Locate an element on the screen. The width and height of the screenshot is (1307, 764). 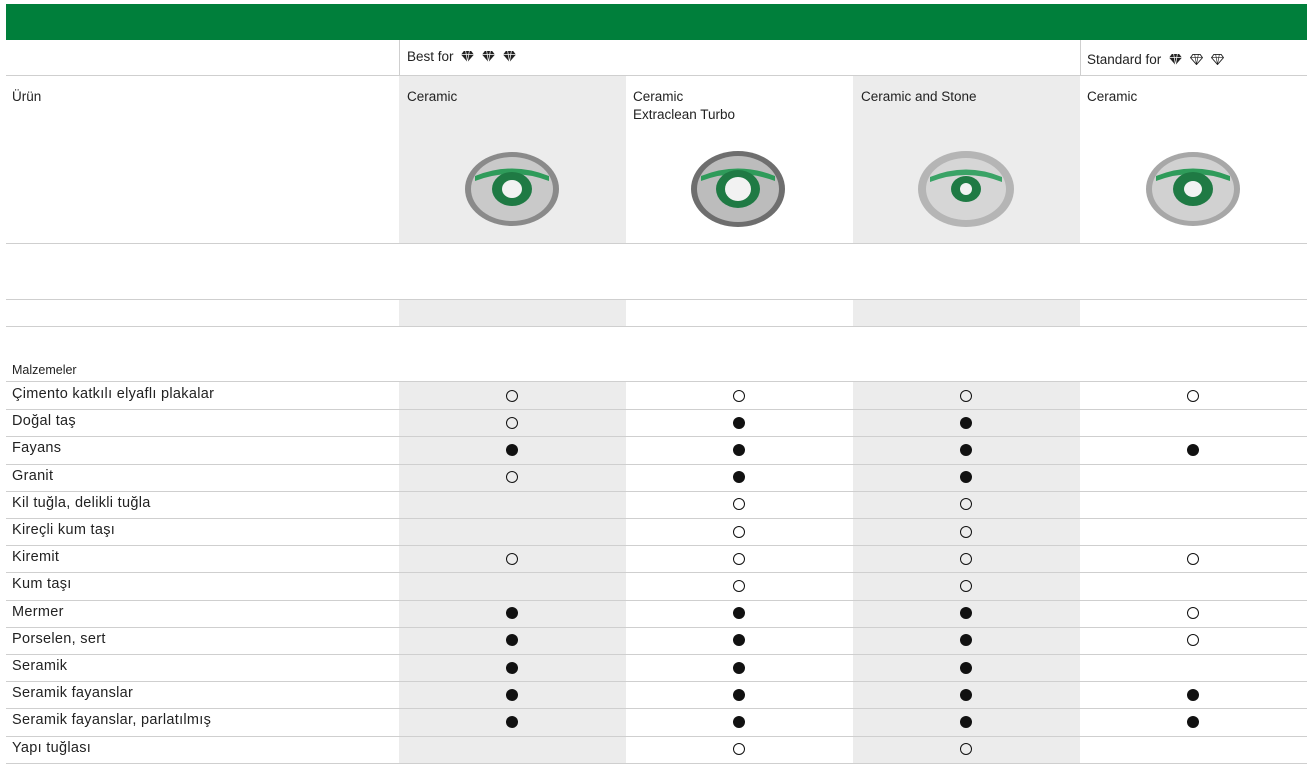
product-name-3: Ceramic and Stone is located at coordinates (919, 96).